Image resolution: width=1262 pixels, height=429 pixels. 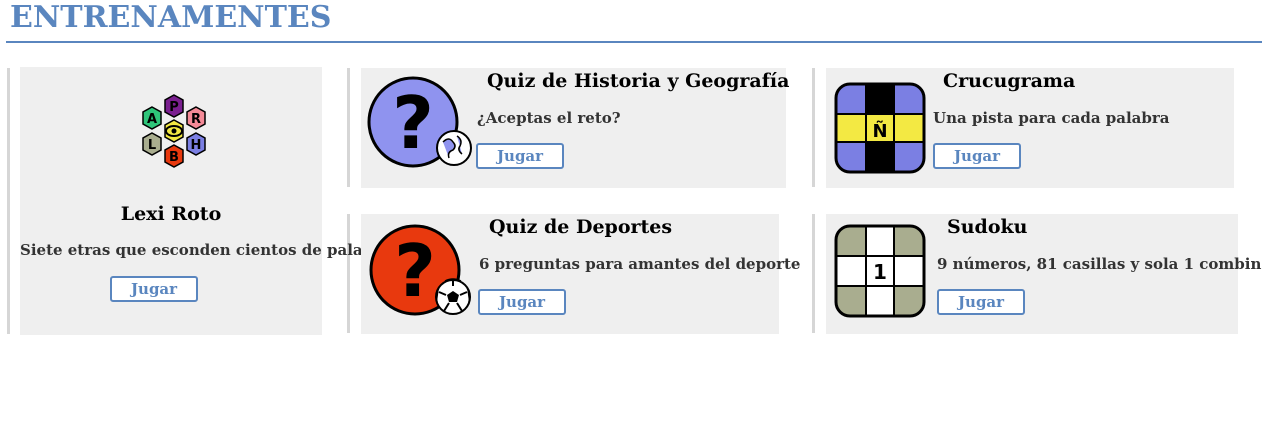 What do you see at coordinates (549, 118) in the screenshot?
I see `game-description: ¿Aceptas el reto?` at bounding box center [549, 118].